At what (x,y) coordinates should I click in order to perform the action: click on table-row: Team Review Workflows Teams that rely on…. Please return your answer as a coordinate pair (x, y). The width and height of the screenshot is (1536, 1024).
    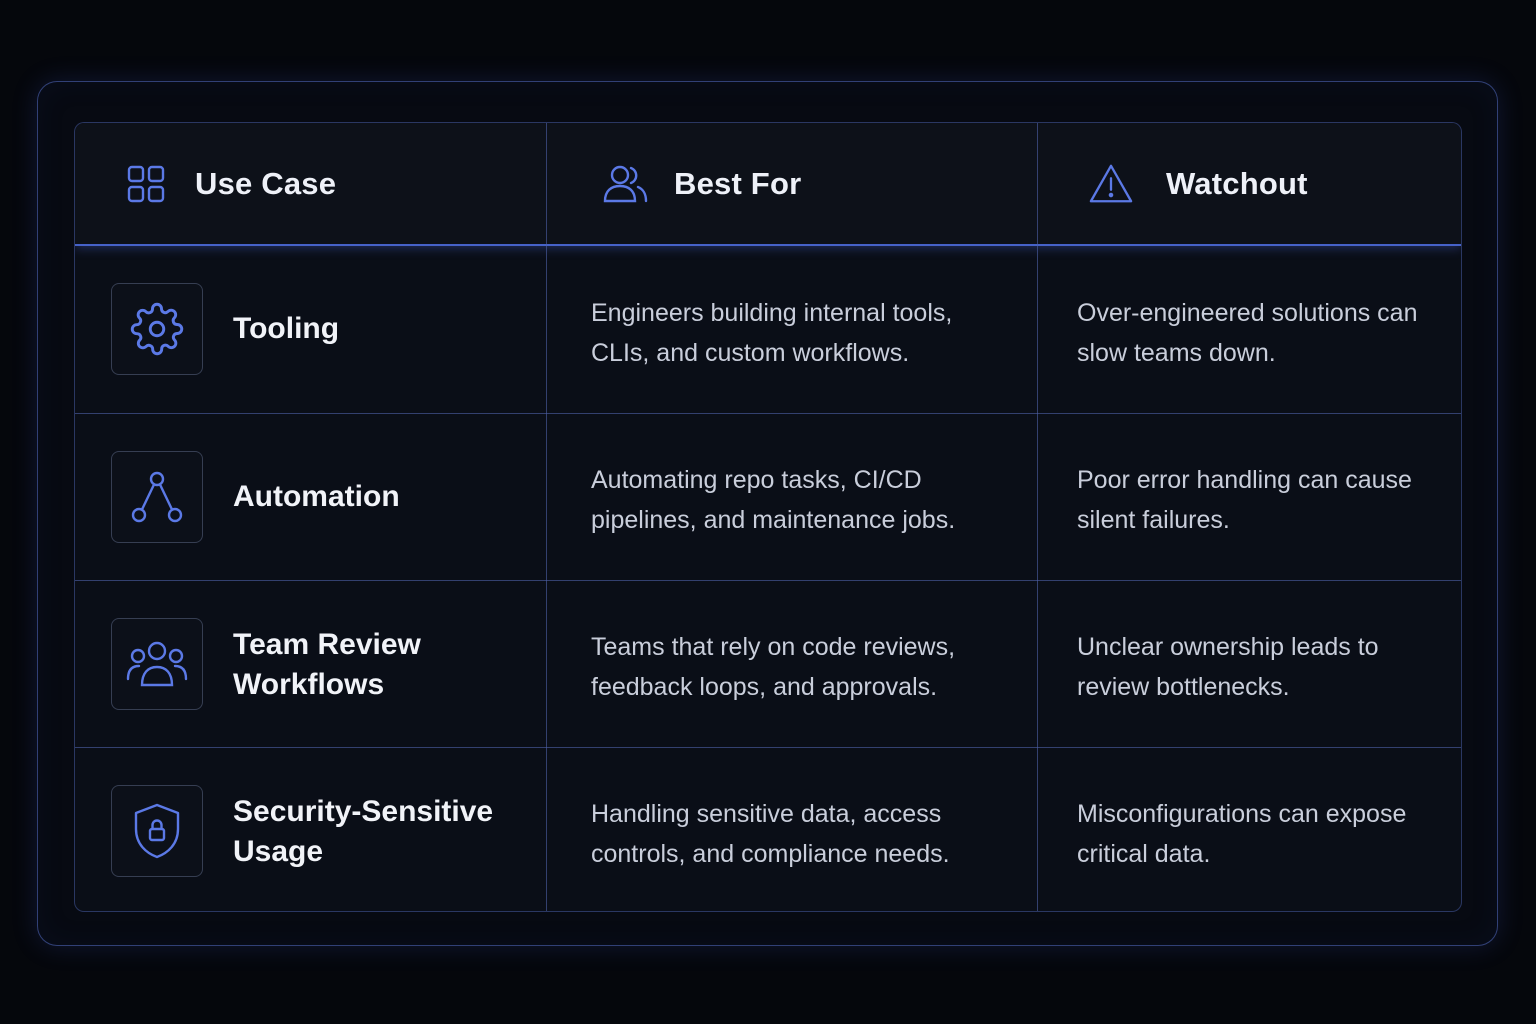
    Looking at the image, I should click on (768, 664).